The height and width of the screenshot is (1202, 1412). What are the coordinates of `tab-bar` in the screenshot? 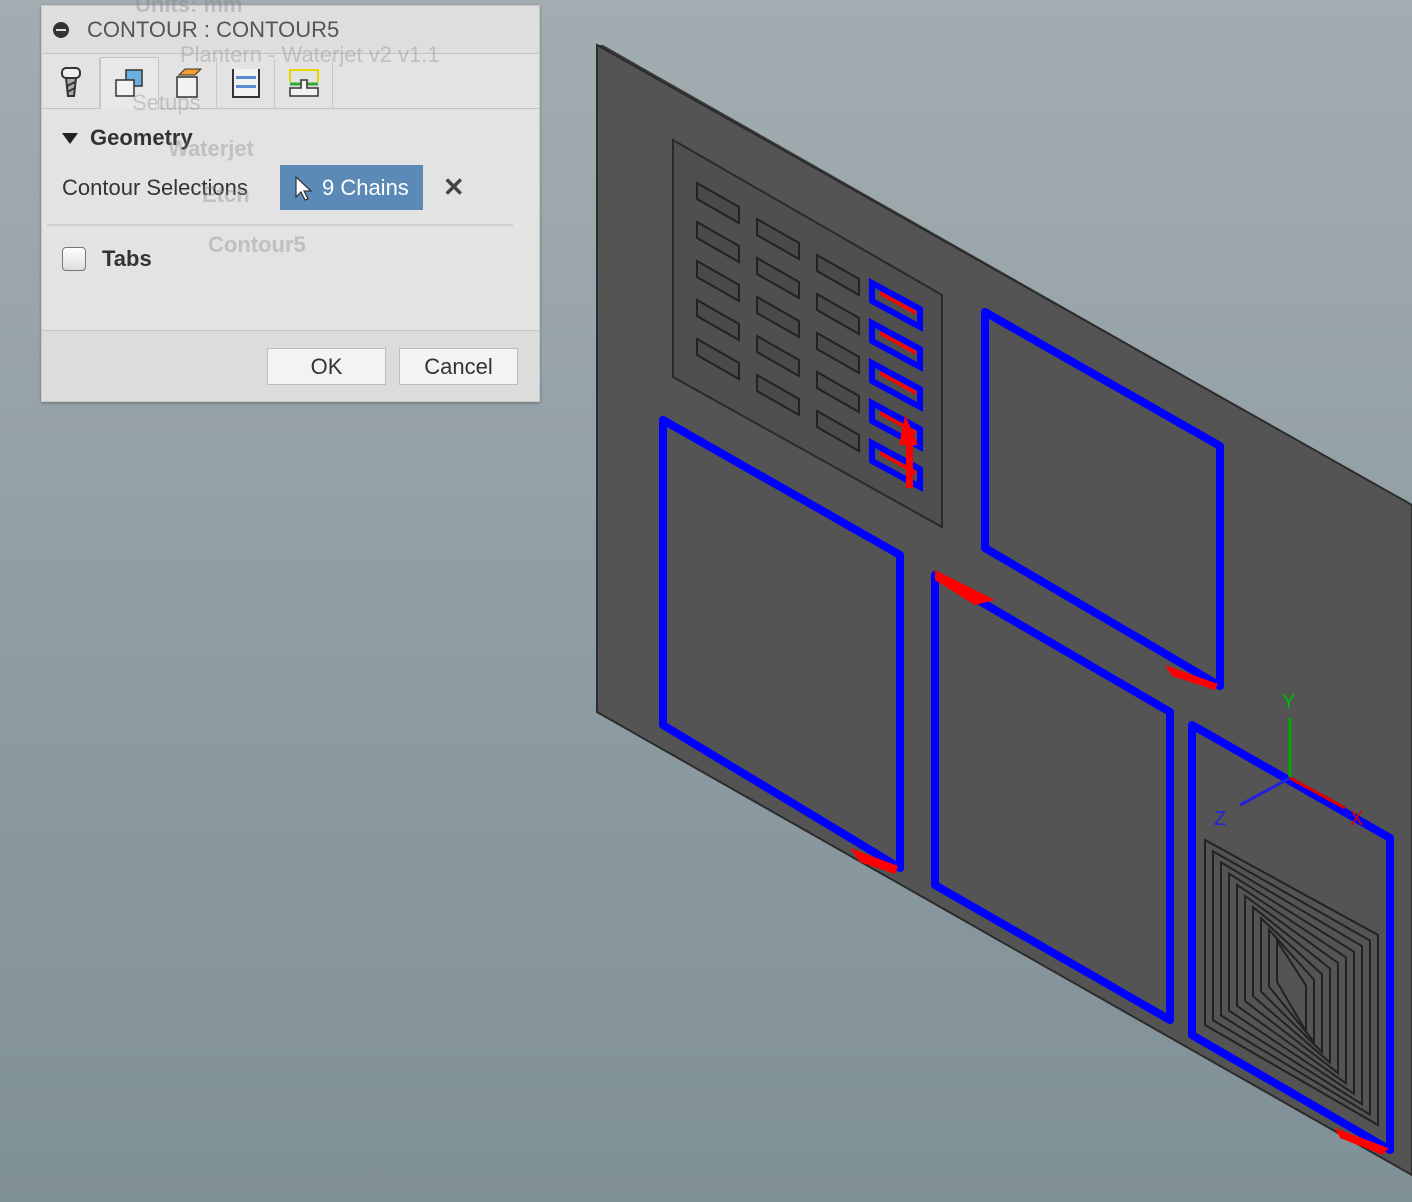 It's located at (290, 81).